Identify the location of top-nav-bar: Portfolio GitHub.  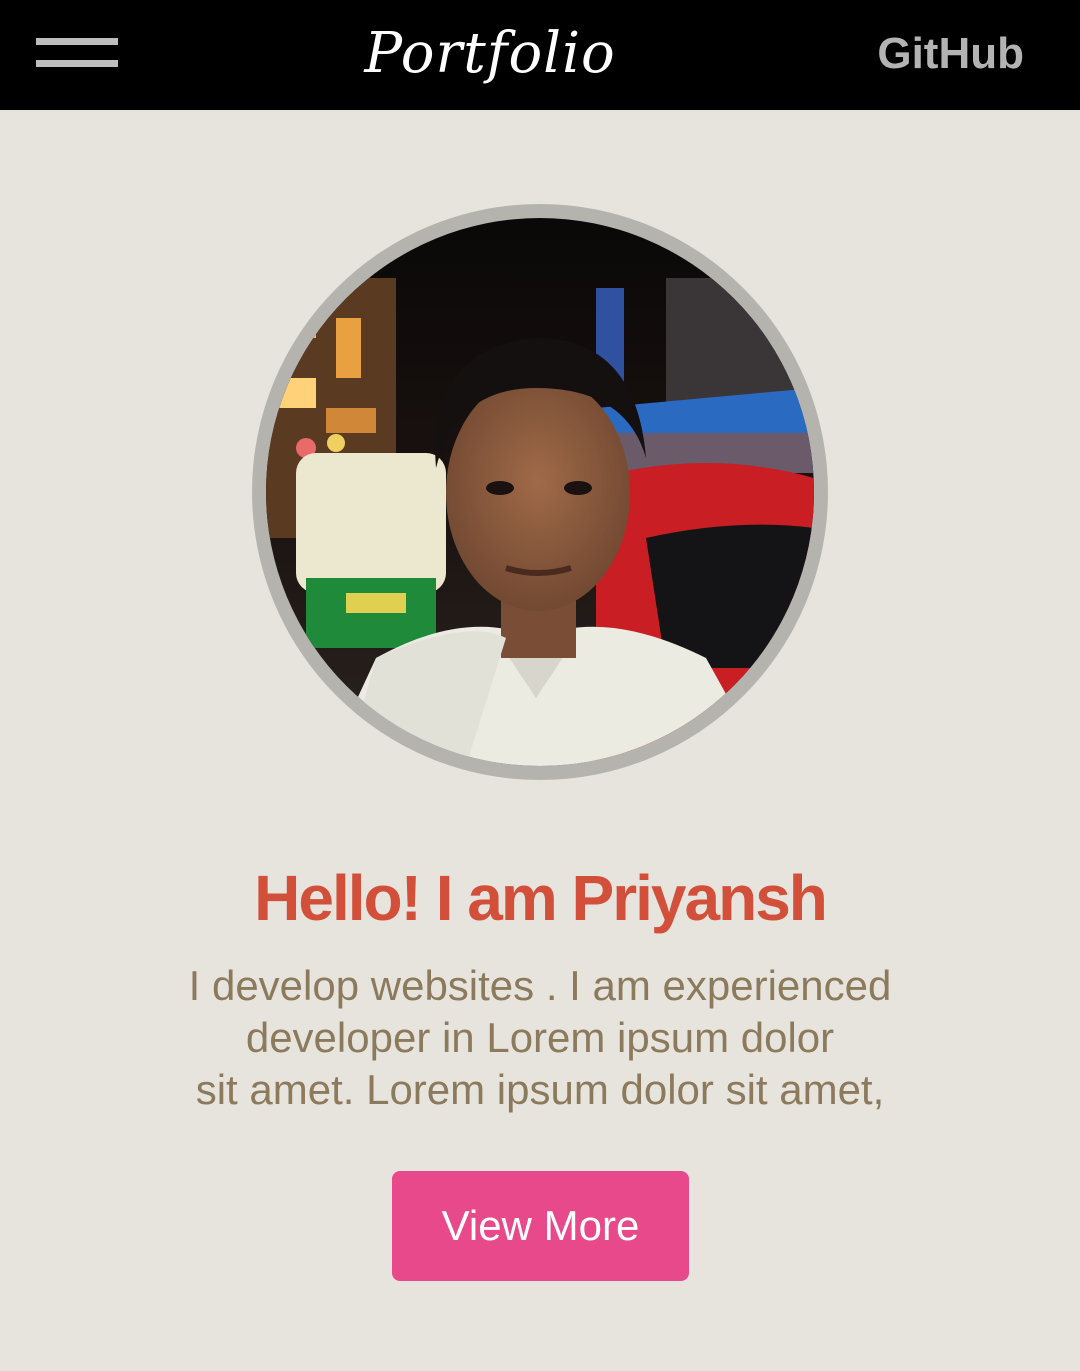
(540, 55).